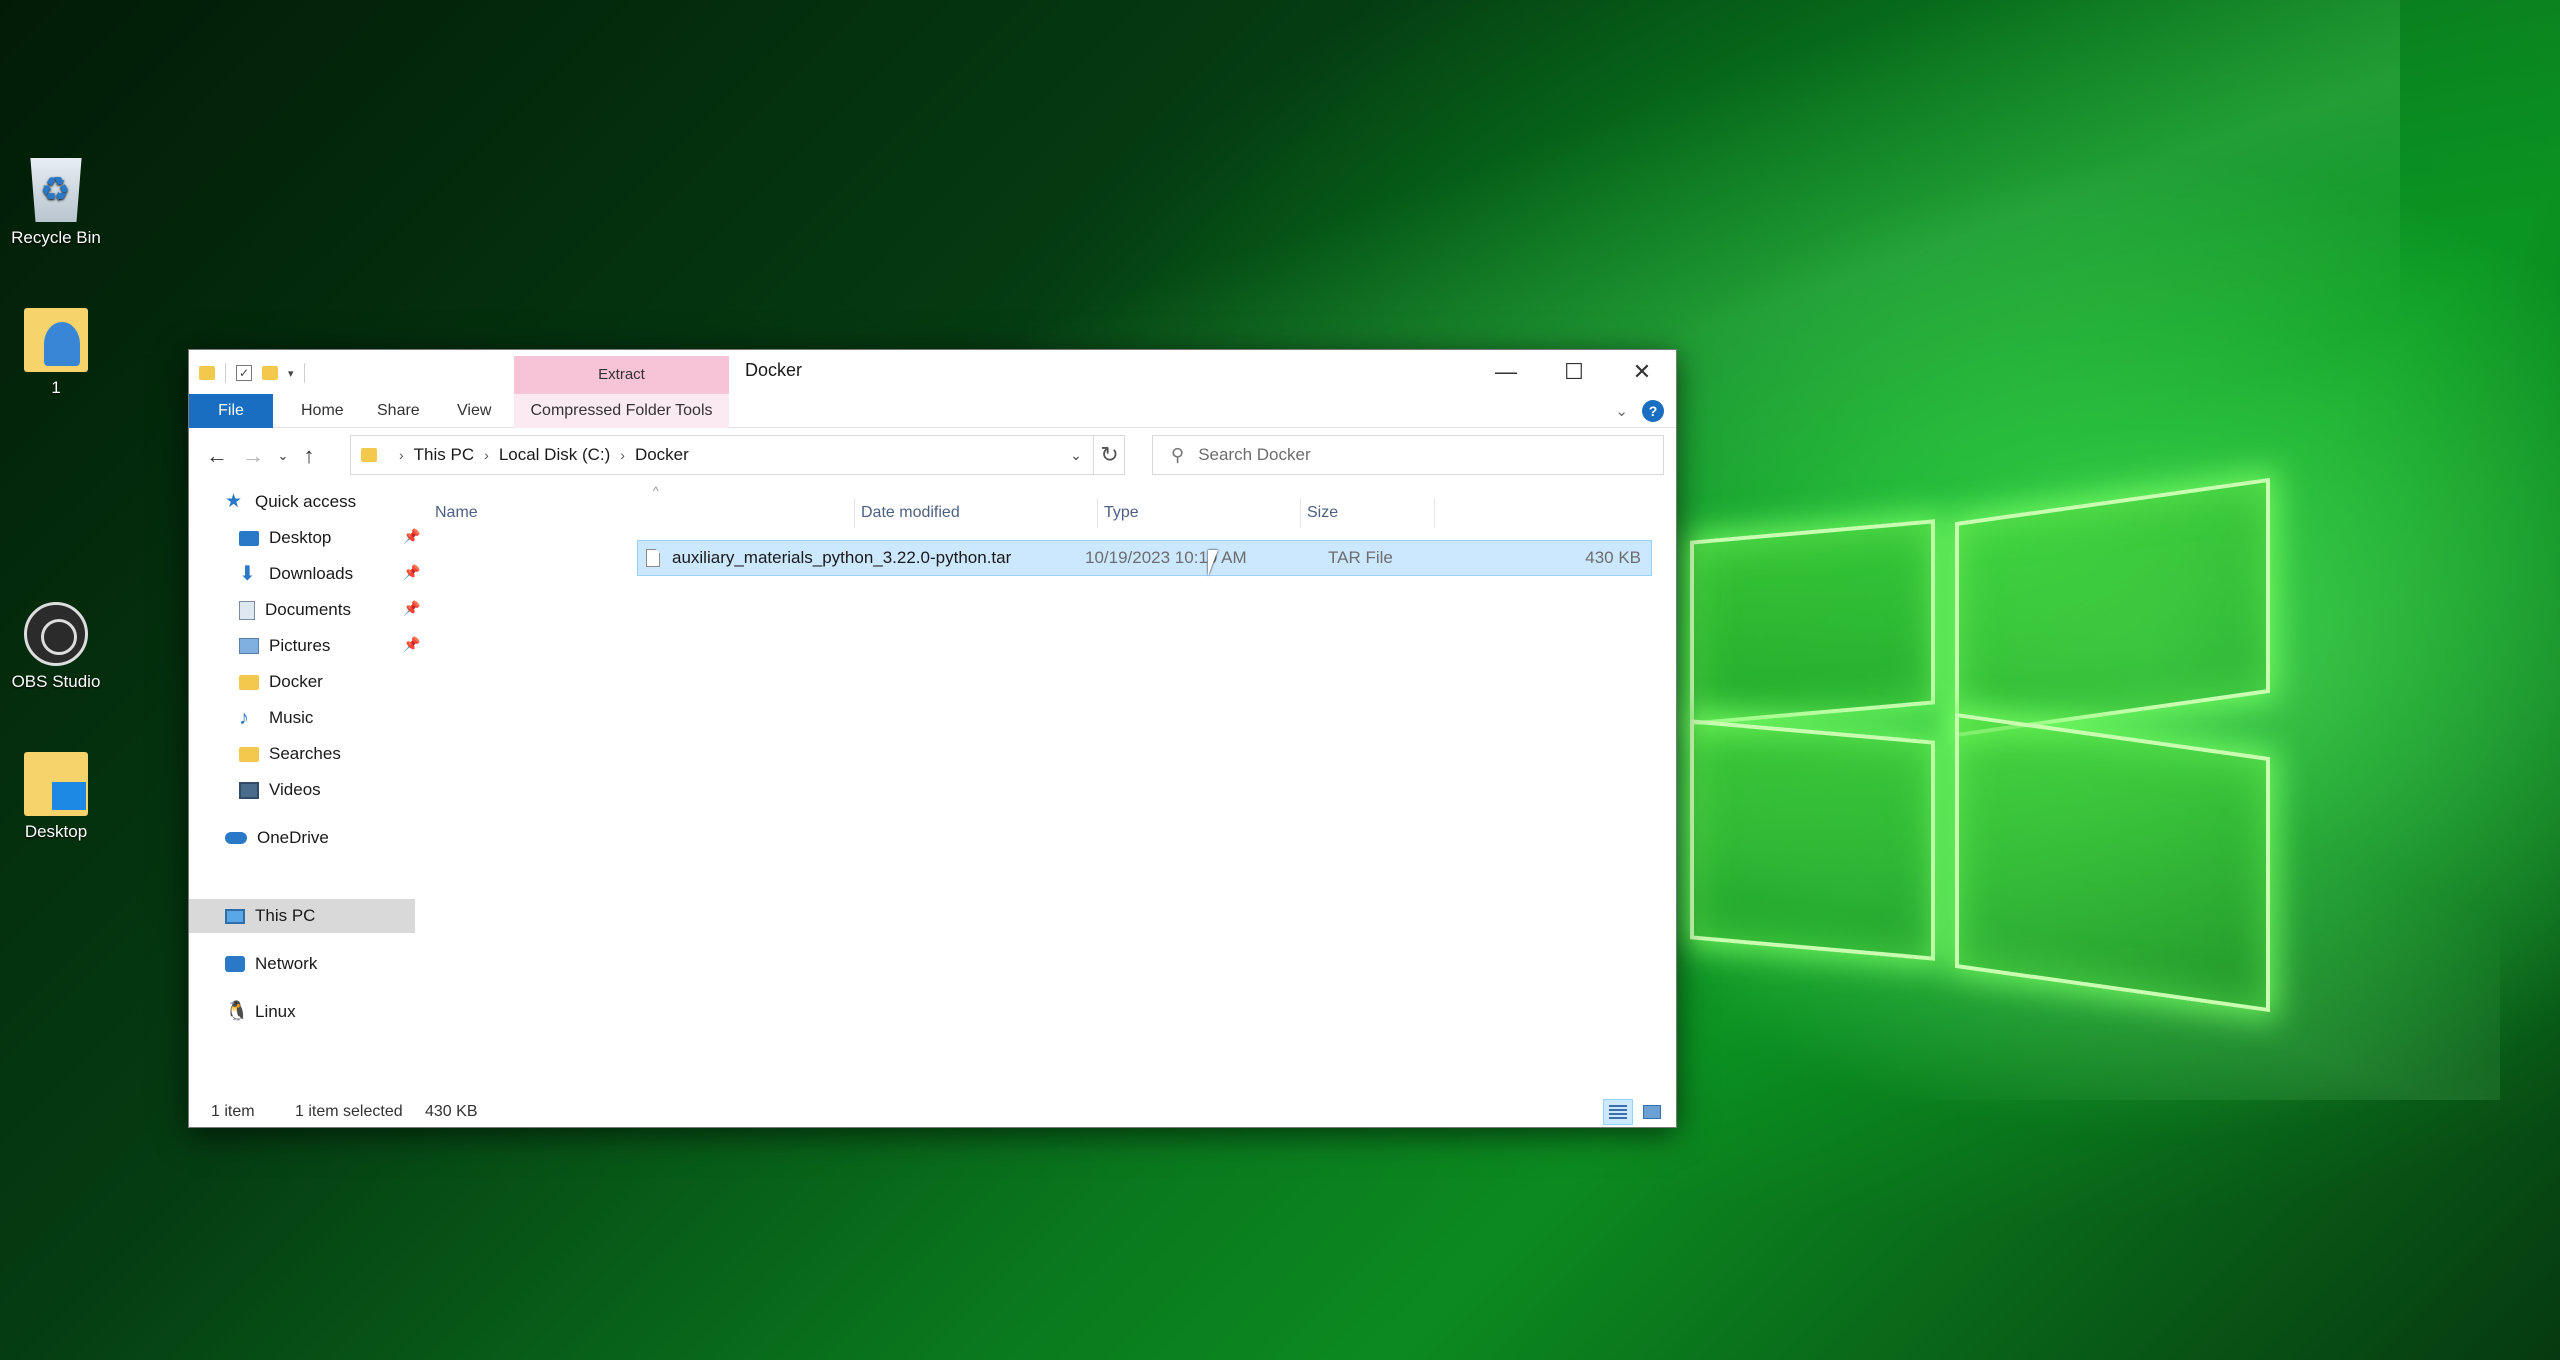  I want to click on computer-icon, so click(235, 916).